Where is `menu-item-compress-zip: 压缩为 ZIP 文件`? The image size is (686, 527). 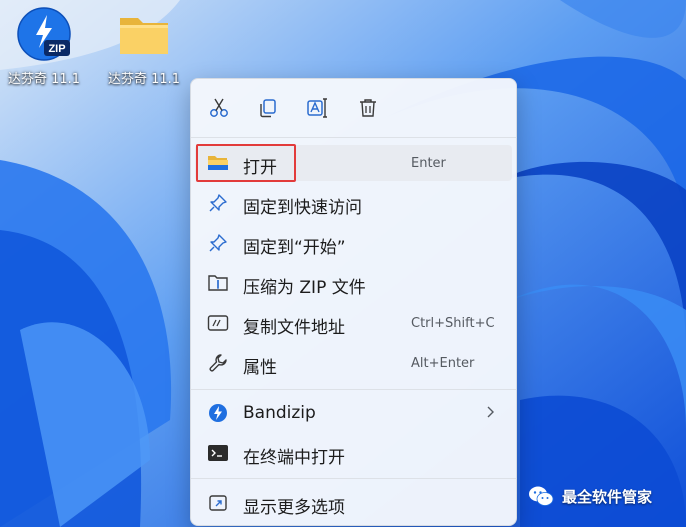
menu-item-compress-zip: 压缩为 ZIP 文件 is located at coordinates (353, 283).